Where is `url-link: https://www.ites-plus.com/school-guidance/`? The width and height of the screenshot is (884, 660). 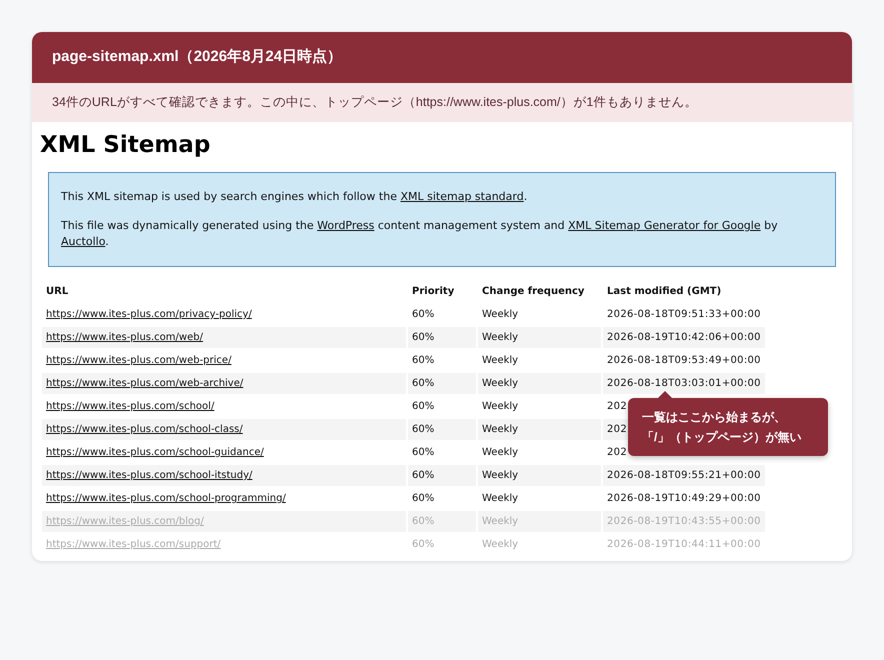
url-link: https://www.ites-plus.com/school-guidance/ is located at coordinates (155, 452).